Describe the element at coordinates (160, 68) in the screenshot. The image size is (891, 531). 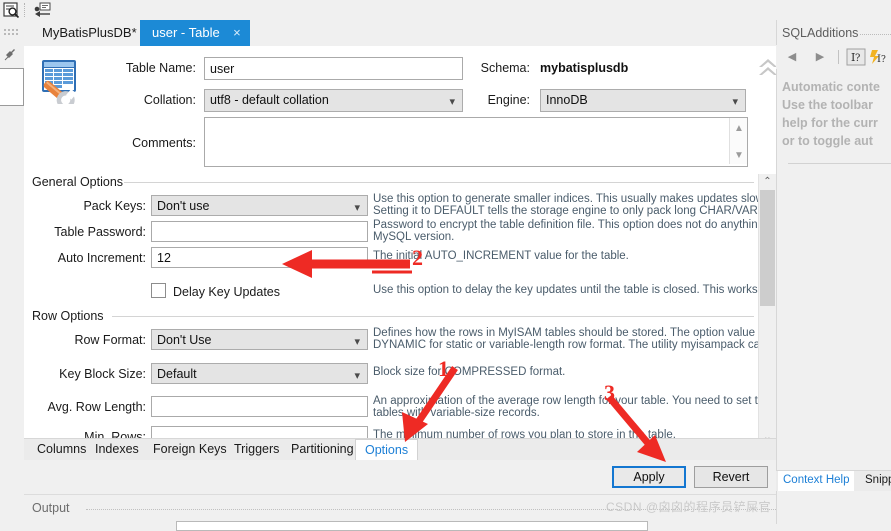
I see `table-name-label: Table Name:` at that location.